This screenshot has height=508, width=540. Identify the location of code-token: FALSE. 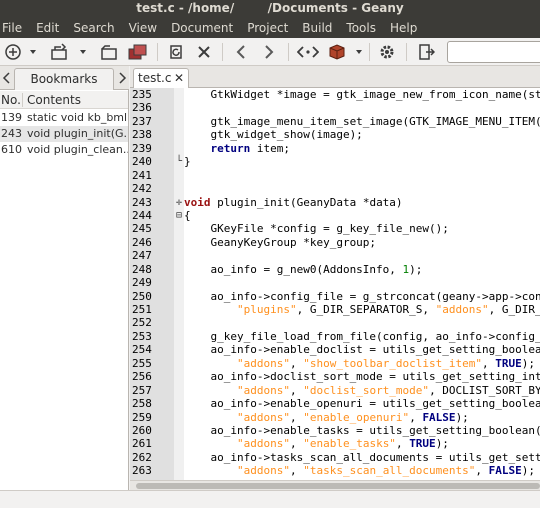
(505, 471).